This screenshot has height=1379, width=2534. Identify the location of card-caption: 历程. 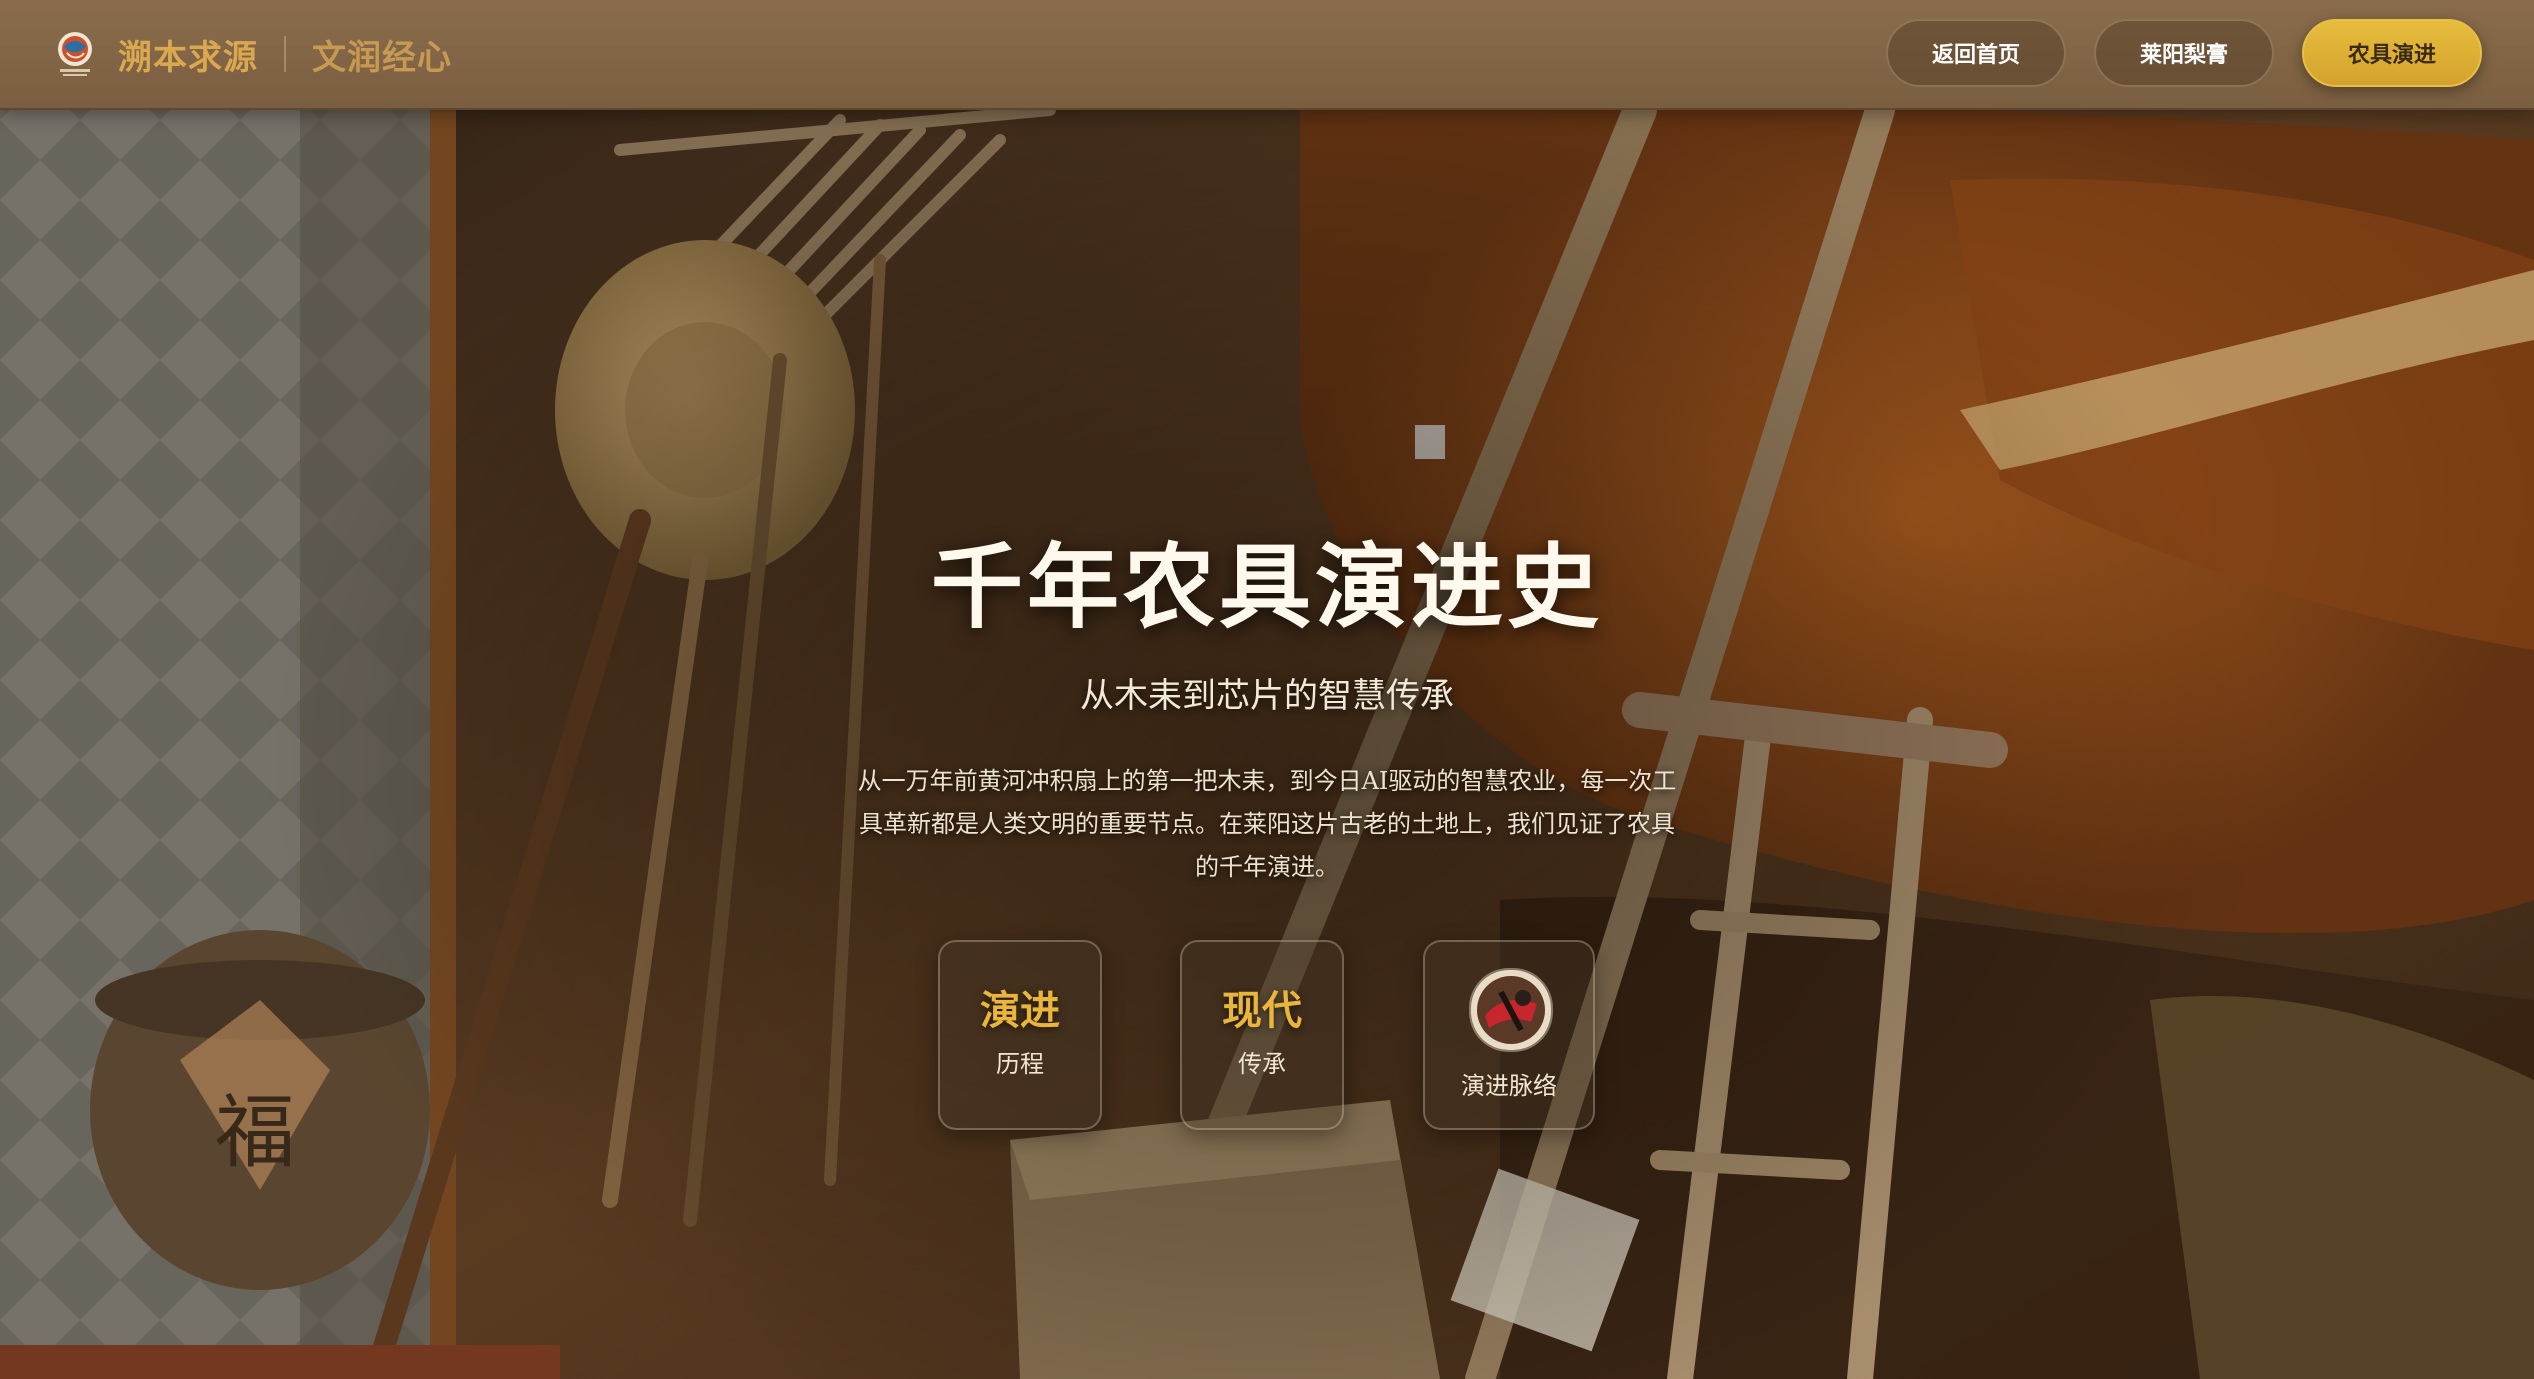
(1020, 1064).